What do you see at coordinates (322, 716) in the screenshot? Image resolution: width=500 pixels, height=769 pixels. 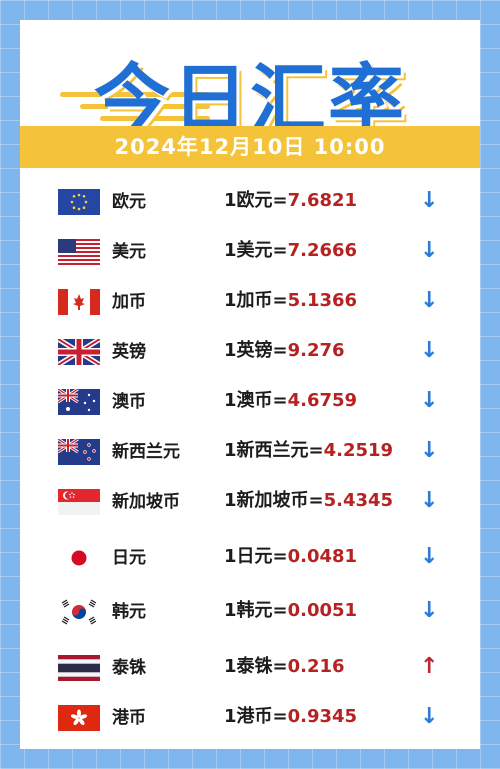 I see `rate-value: 0.9345` at bounding box center [322, 716].